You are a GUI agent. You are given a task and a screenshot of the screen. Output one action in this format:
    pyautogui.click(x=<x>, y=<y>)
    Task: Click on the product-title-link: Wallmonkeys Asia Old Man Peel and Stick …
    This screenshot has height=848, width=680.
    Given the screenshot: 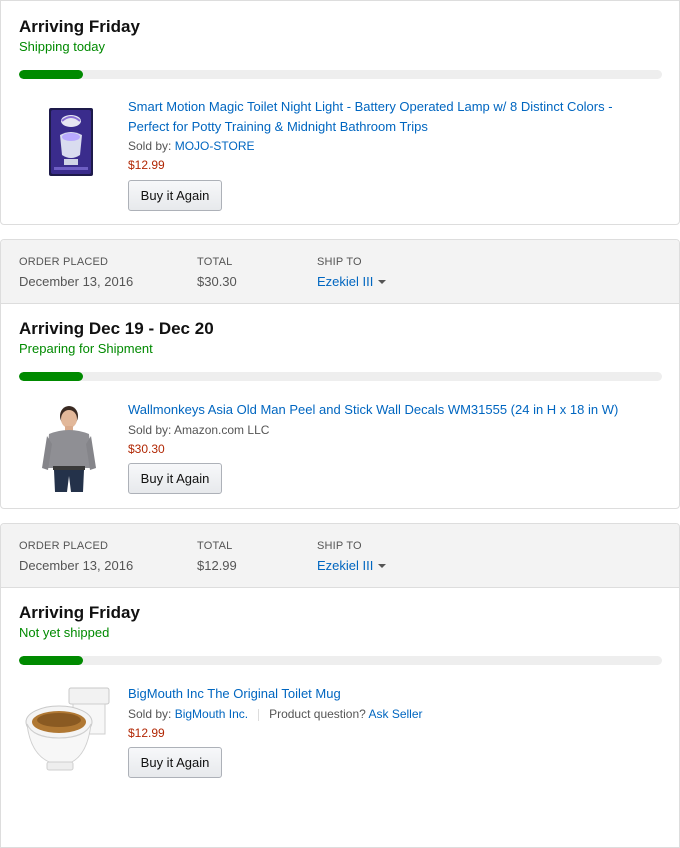 What is the action you would take?
    pyautogui.click(x=388, y=410)
    